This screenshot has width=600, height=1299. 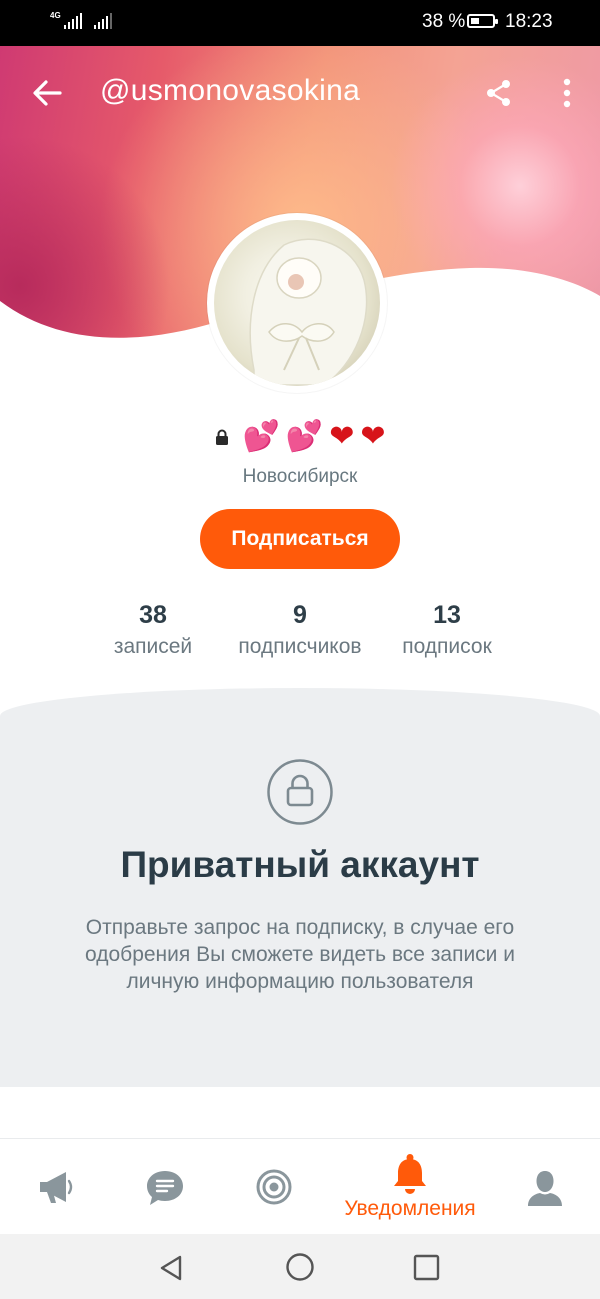 What do you see at coordinates (300, 631) in the screenshot?
I see `stat-followers: 9 подписчиков` at bounding box center [300, 631].